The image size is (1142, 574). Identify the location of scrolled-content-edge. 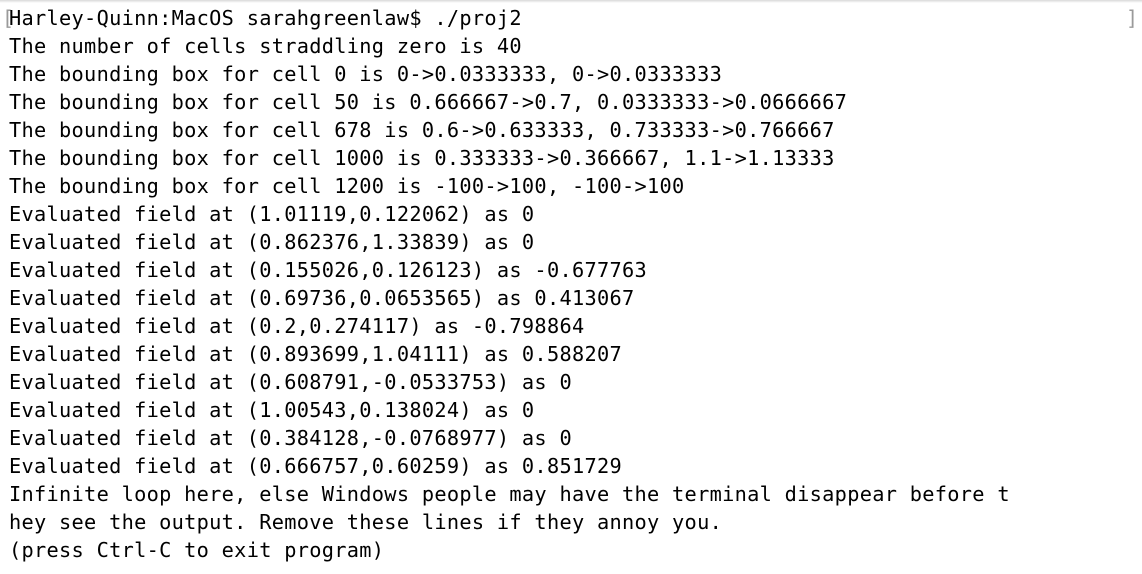
(571, 1).